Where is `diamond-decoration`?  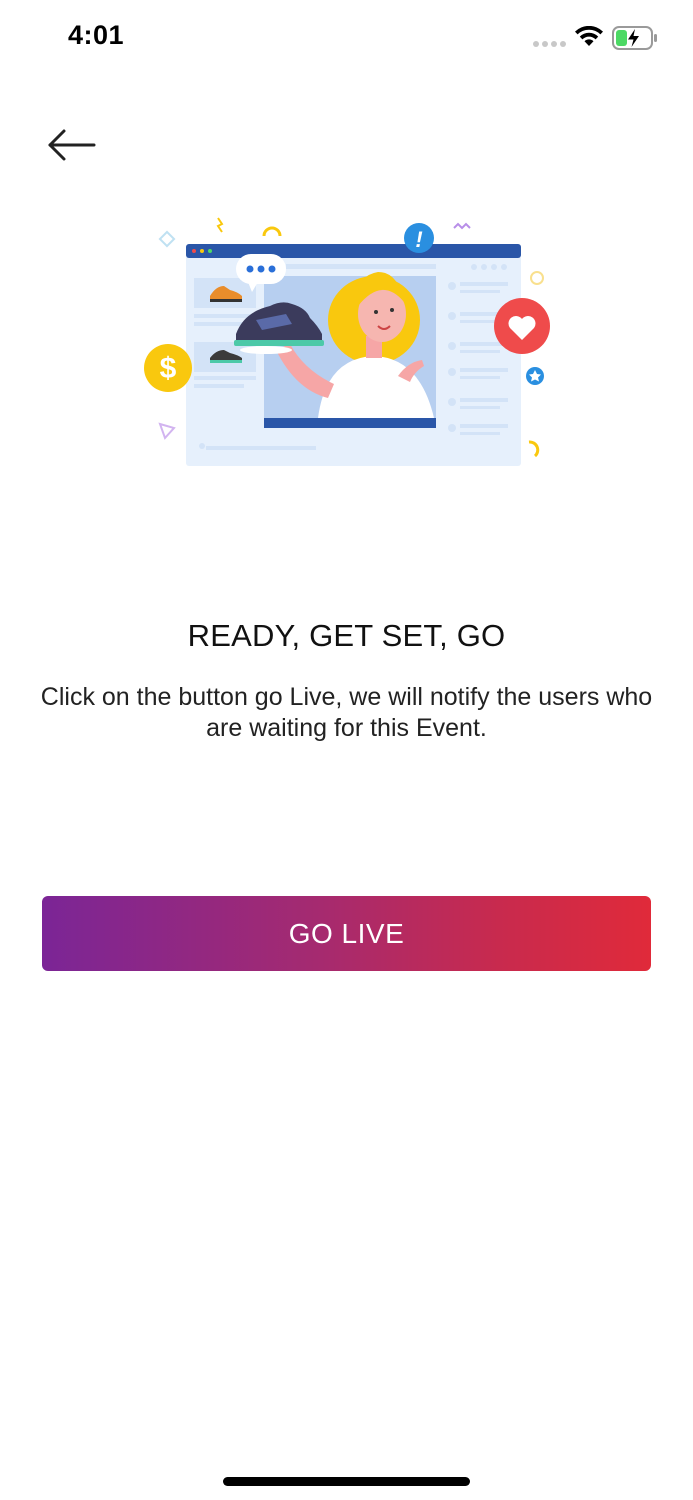 diamond-decoration is located at coordinates (167, 239).